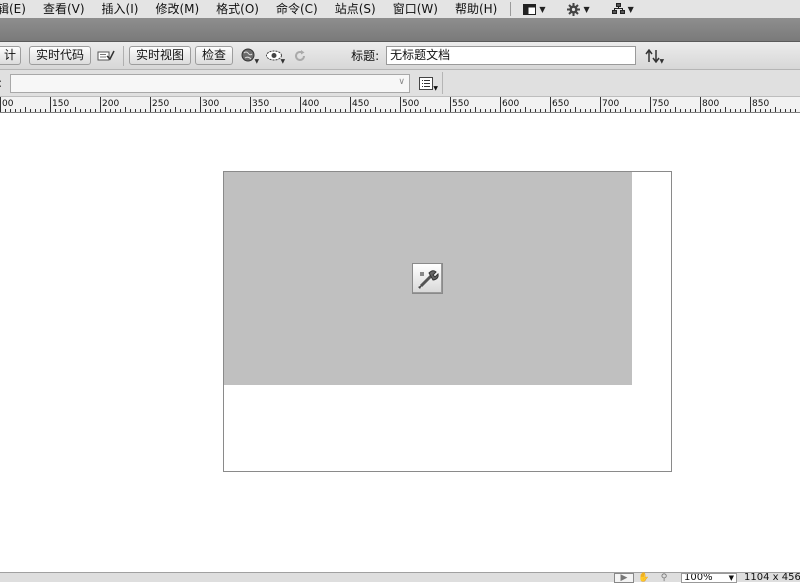 The width and height of the screenshot is (800, 583). What do you see at coordinates (360, 104) in the screenshot?
I see `ruler-label: 450` at bounding box center [360, 104].